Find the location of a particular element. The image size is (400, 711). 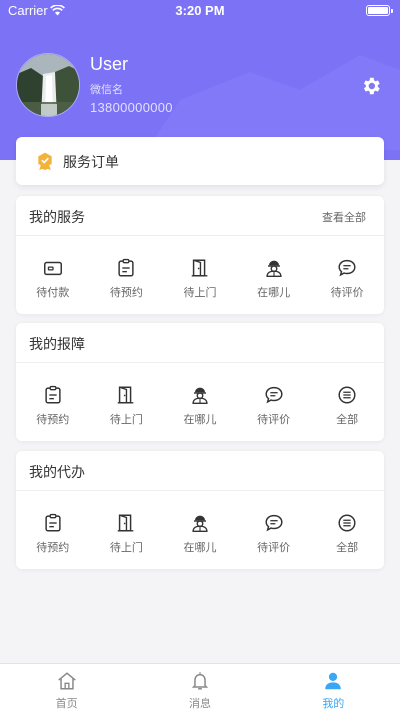

waterfall-image is located at coordinates (48, 85).